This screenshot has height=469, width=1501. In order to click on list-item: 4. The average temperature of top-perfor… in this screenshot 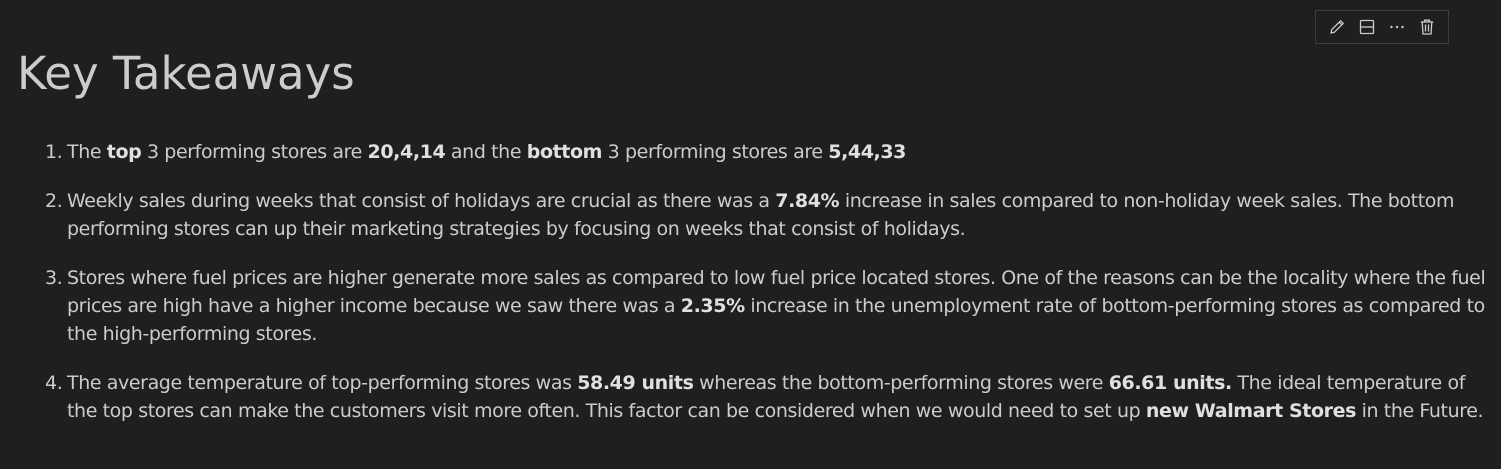, I will do `click(771, 397)`.